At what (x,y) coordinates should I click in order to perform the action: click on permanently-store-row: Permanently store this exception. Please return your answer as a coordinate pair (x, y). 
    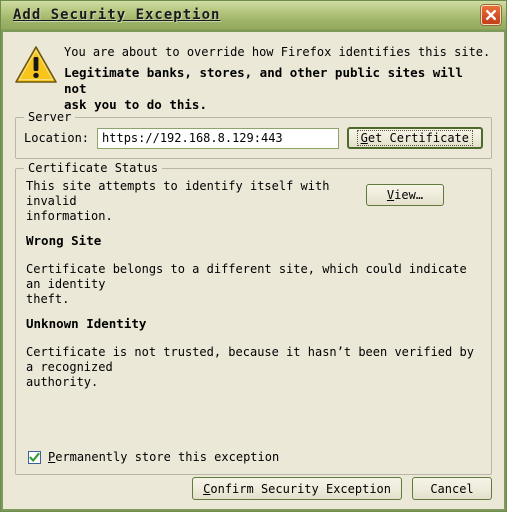
    Looking at the image, I should click on (153, 457).